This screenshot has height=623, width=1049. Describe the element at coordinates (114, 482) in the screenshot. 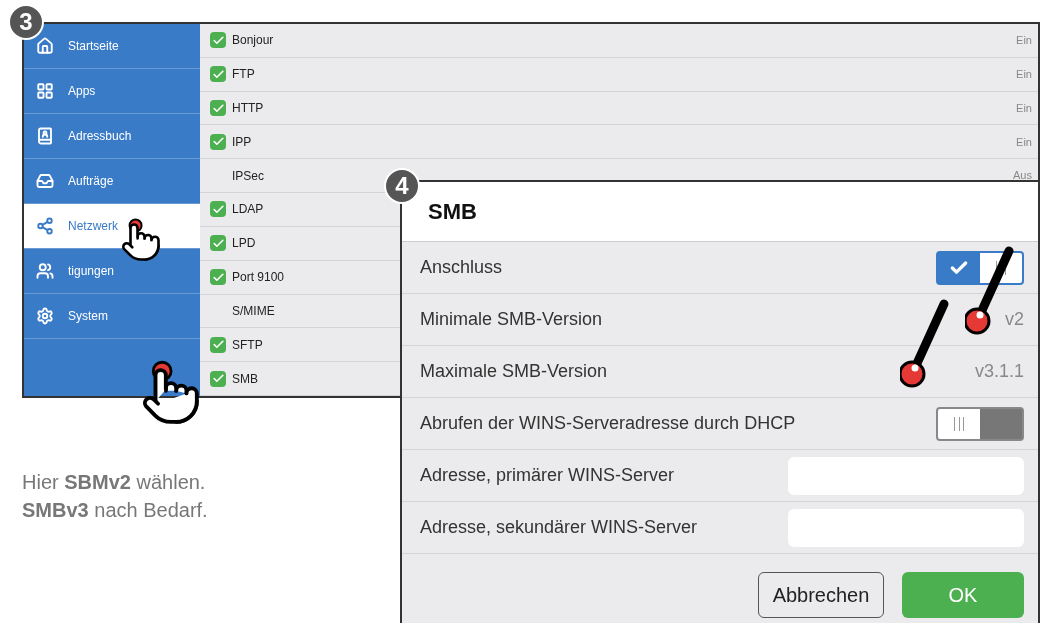

I see `instruction-text: Hier SBMv2 wählen.` at that location.